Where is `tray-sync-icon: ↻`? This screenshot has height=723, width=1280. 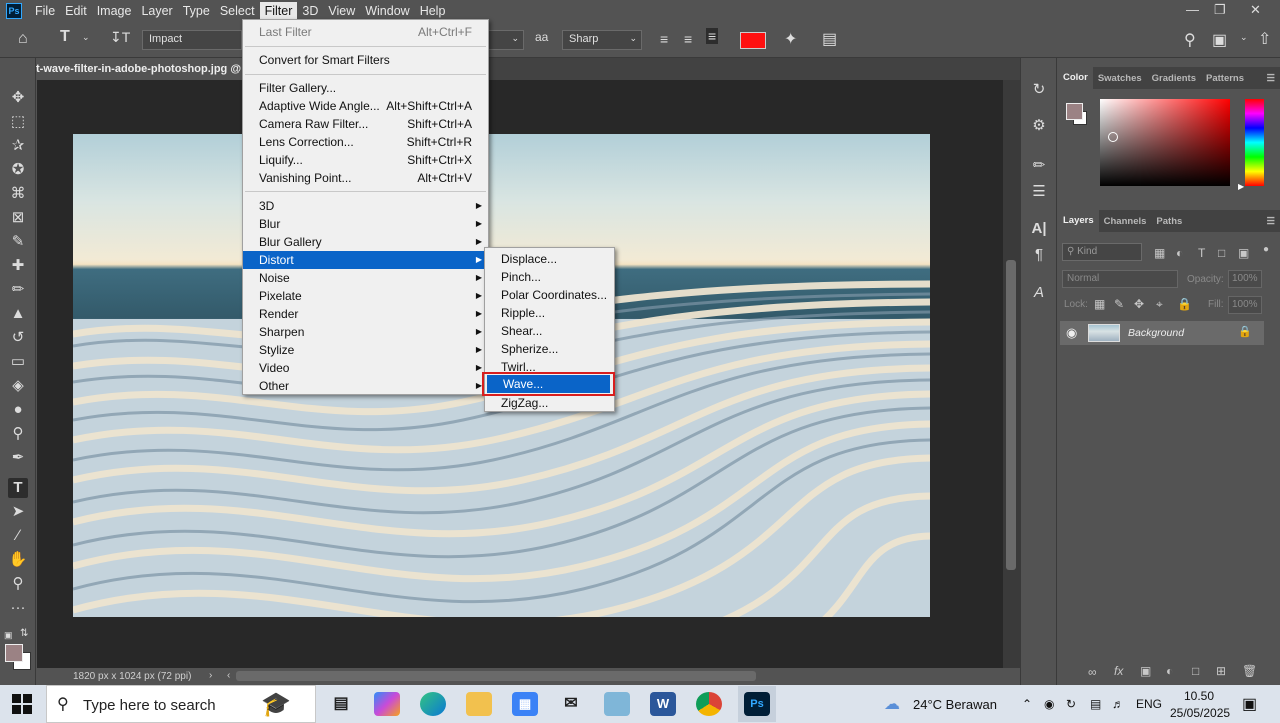 tray-sync-icon: ↻ is located at coordinates (1071, 704).